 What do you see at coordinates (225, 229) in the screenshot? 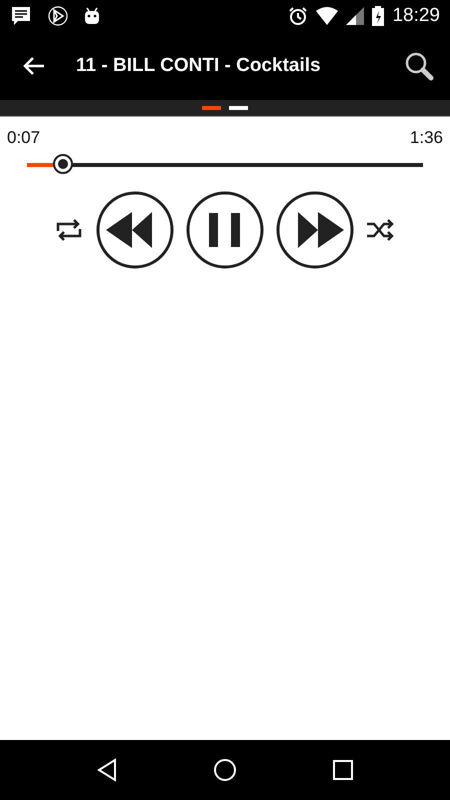
I see `pause-button` at bounding box center [225, 229].